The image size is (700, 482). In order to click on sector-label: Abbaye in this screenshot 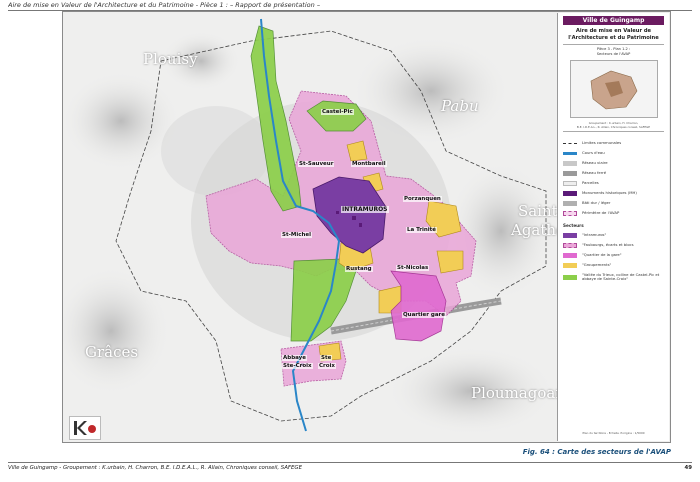, I will do `click(294, 358)`.